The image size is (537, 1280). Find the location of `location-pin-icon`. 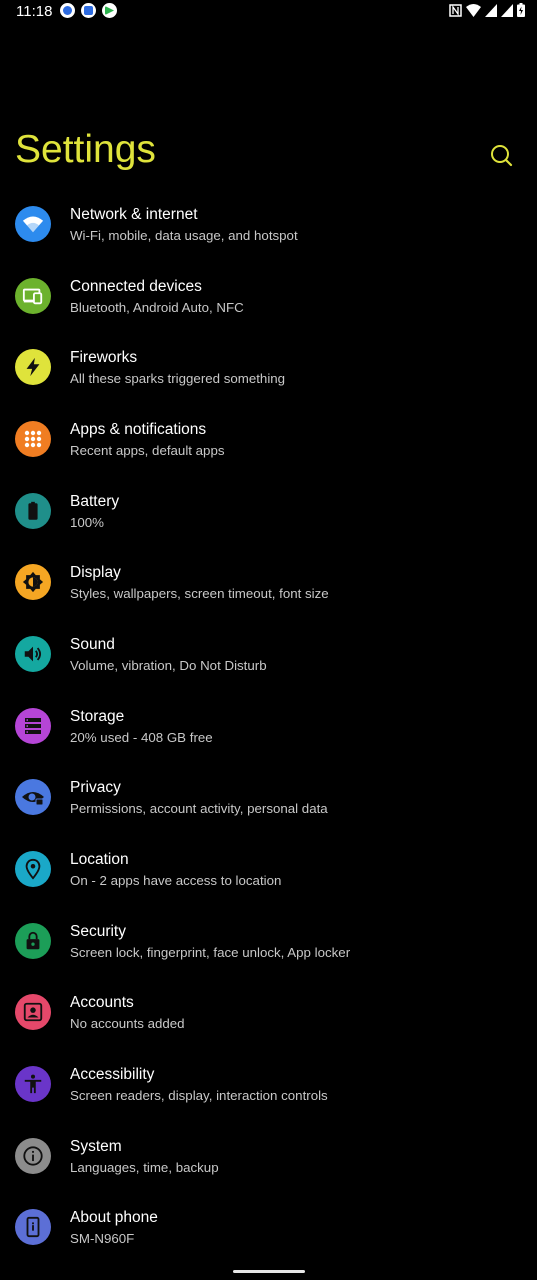

location-pin-icon is located at coordinates (33, 868).